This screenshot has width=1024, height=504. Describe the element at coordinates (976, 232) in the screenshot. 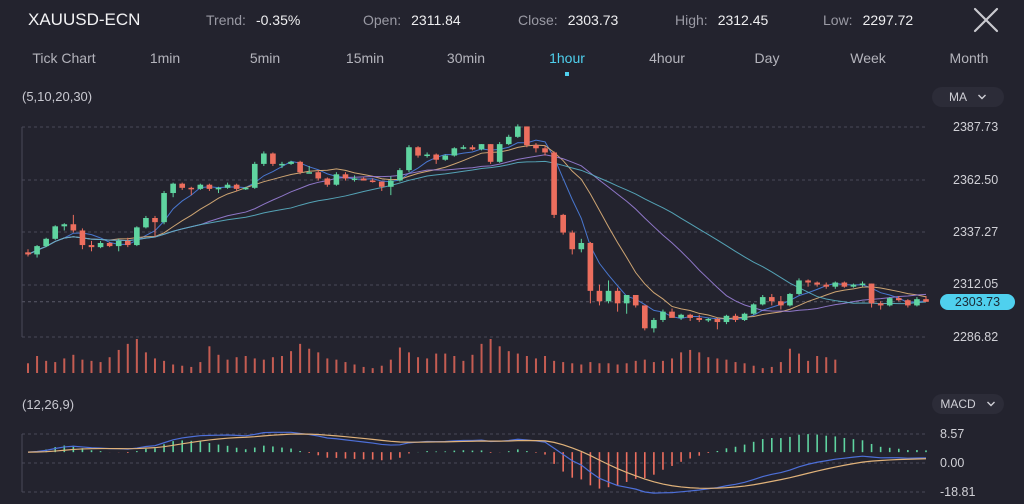

I see `y-tick-label: 2337.27` at that location.